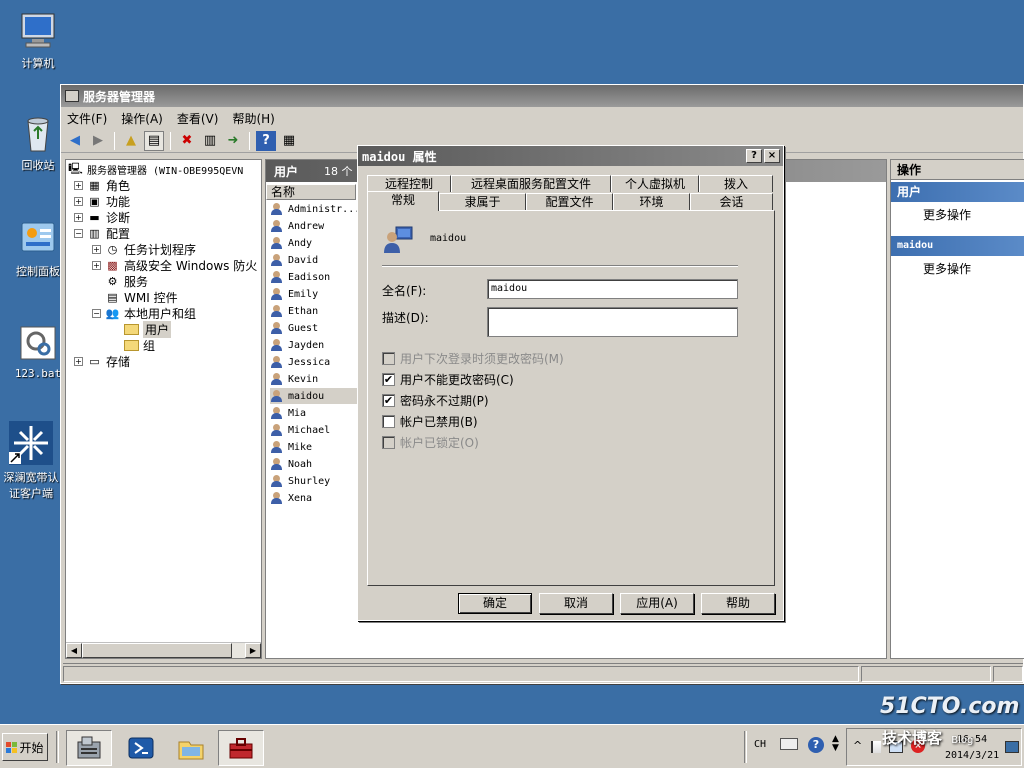  What do you see at coordinates (148, 329) in the screenshot?
I see `tree-item-users: 用户` at bounding box center [148, 329].